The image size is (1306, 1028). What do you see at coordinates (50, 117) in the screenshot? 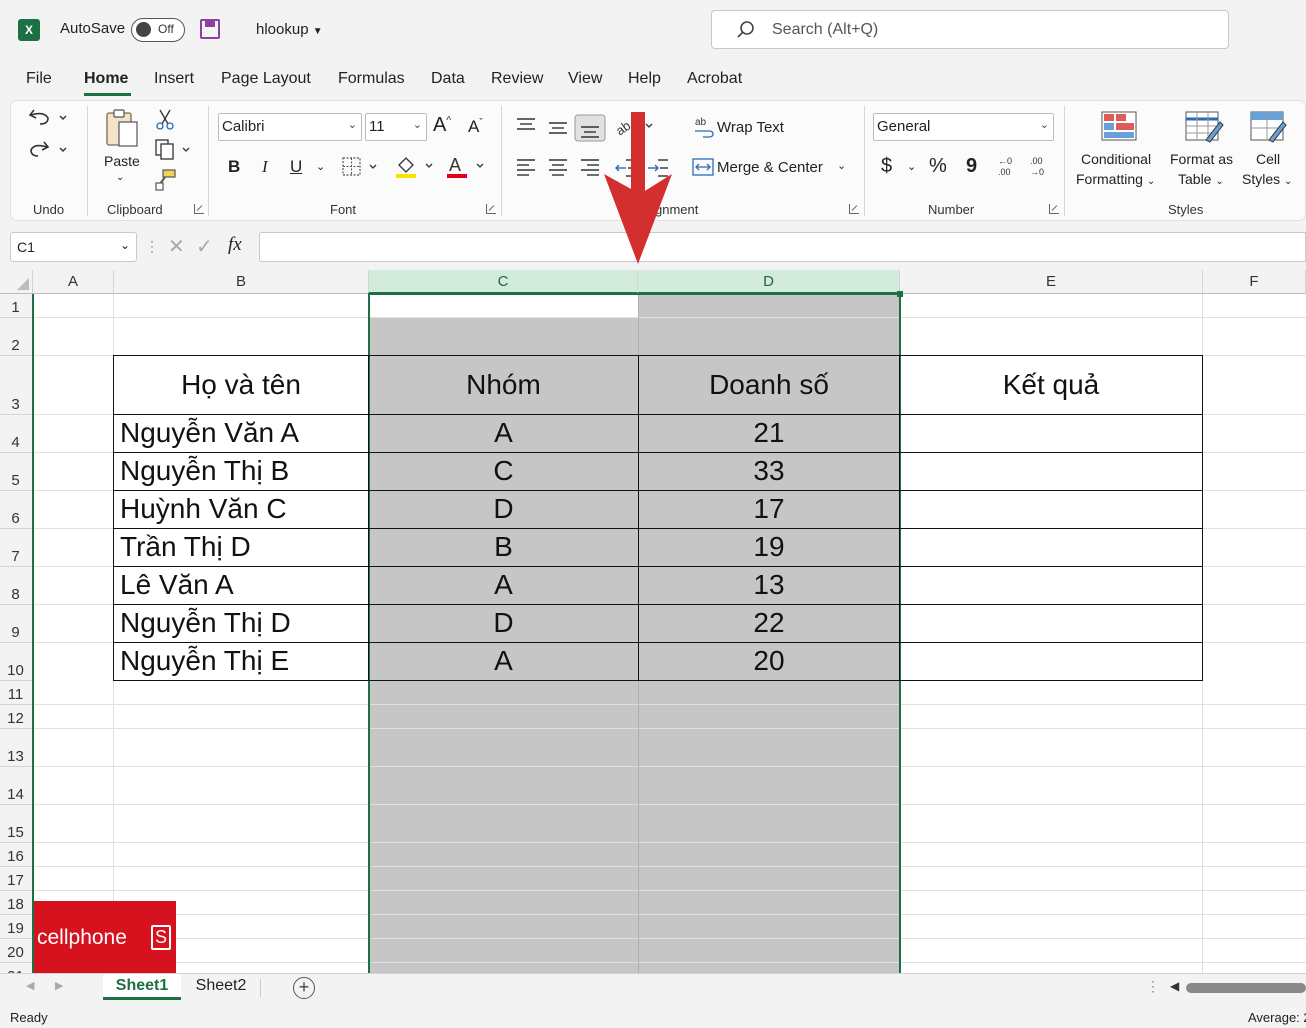
I see `undo-icon` at bounding box center [50, 117].